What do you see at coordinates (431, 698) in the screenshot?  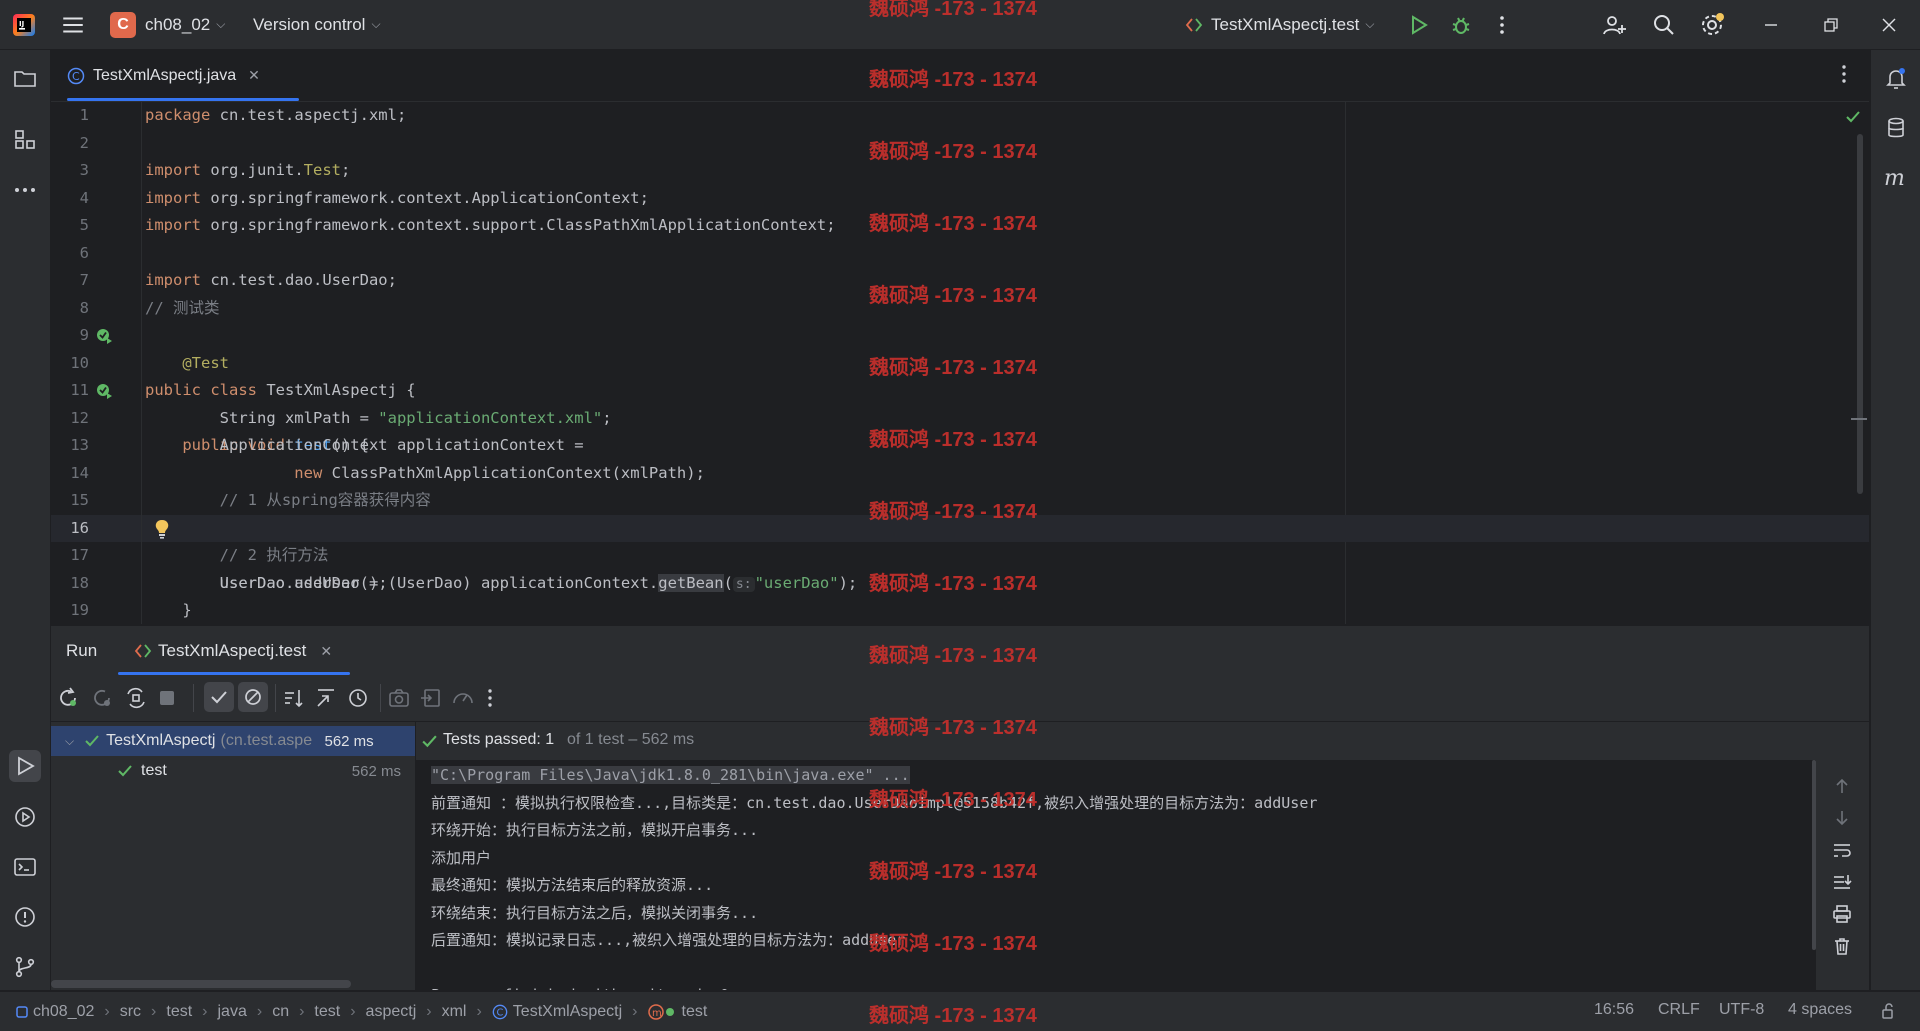 I see `import-tests-icon` at bounding box center [431, 698].